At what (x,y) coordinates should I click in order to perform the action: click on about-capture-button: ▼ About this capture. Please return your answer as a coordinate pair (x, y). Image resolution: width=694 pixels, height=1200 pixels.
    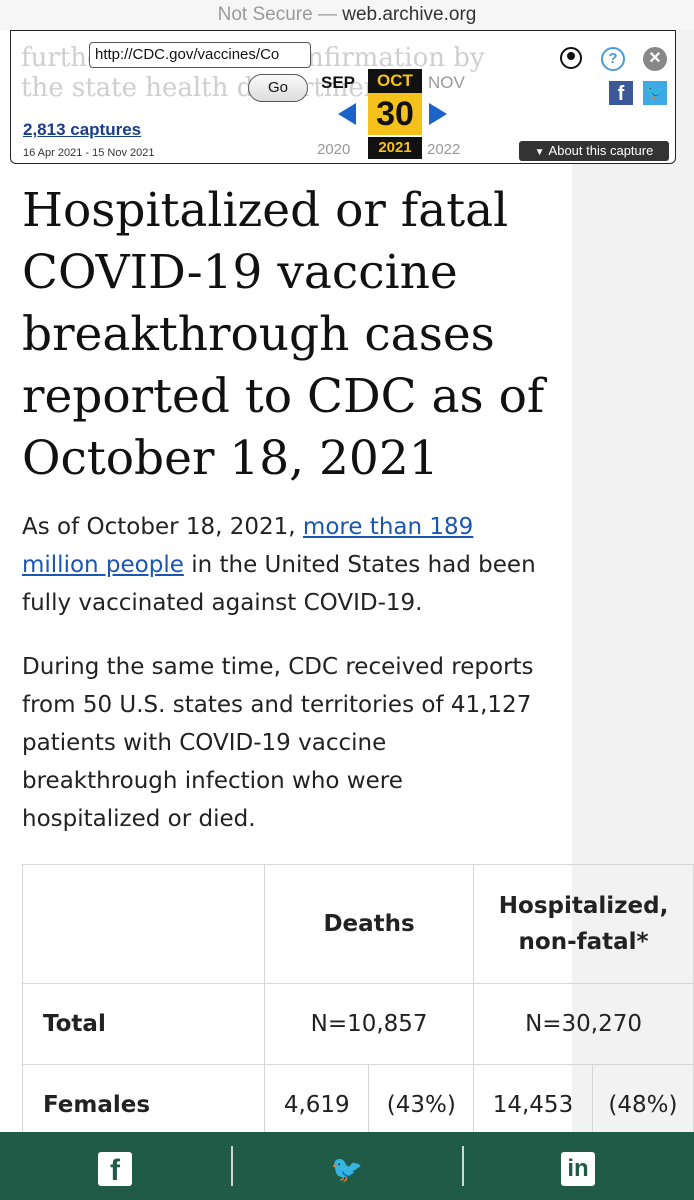
    Looking at the image, I should click on (594, 151).